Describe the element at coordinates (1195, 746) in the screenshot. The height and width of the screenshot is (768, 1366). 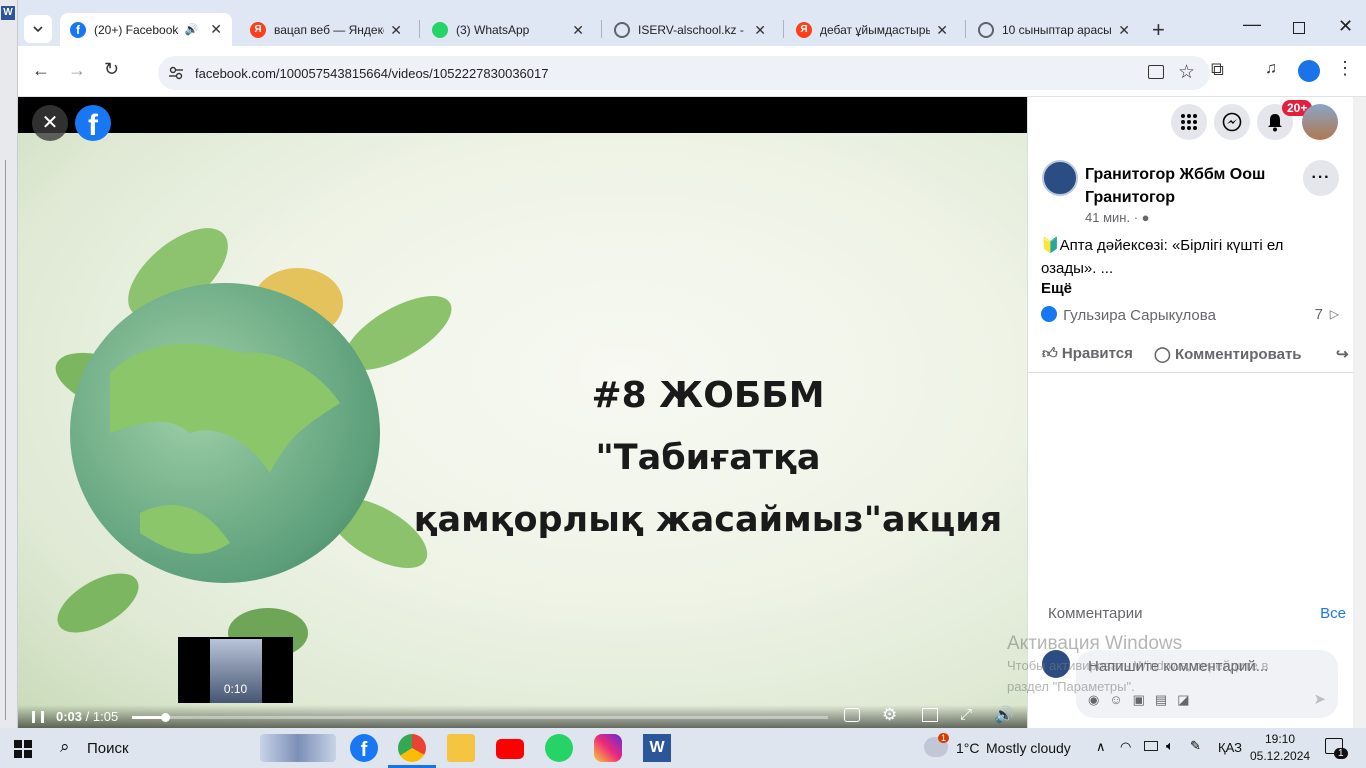
I see `pen-tray-icon: ✎` at that location.